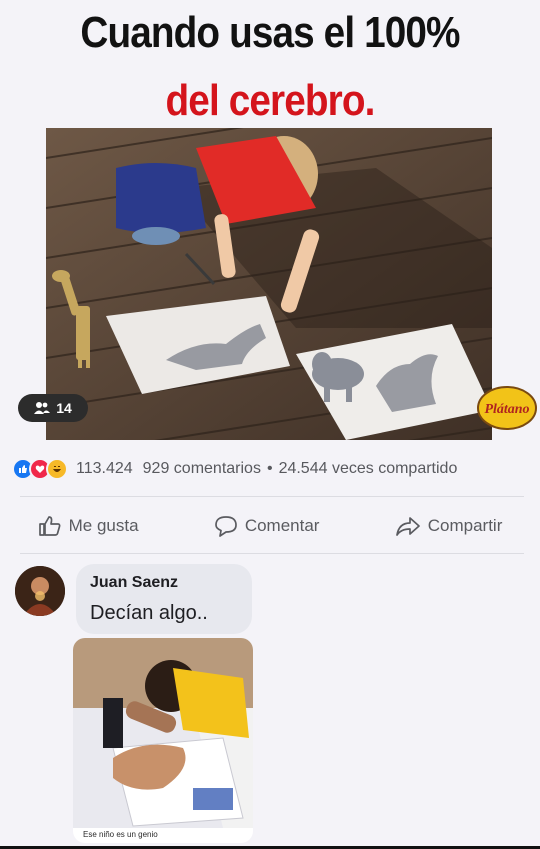 This screenshot has width=540, height=849. What do you see at coordinates (40, 591) in the screenshot?
I see `commenter-avatar` at bounding box center [40, 591].